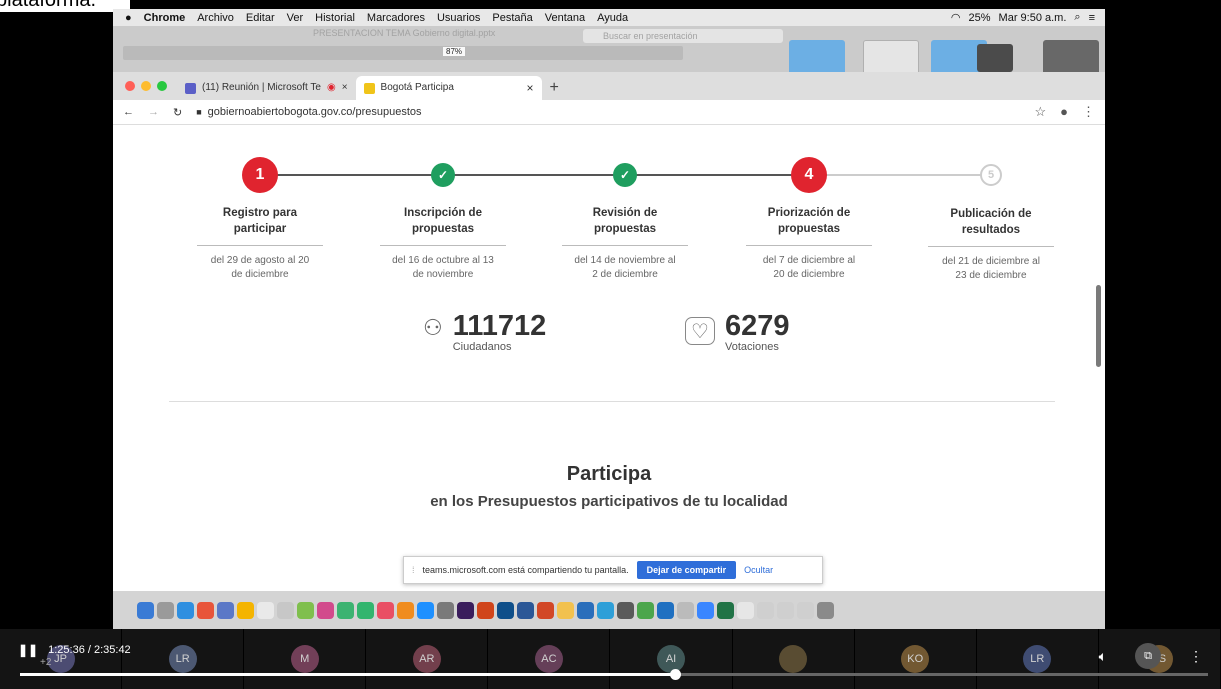  I want to click on more-options-icon: ⋮, so click(1196, 656).